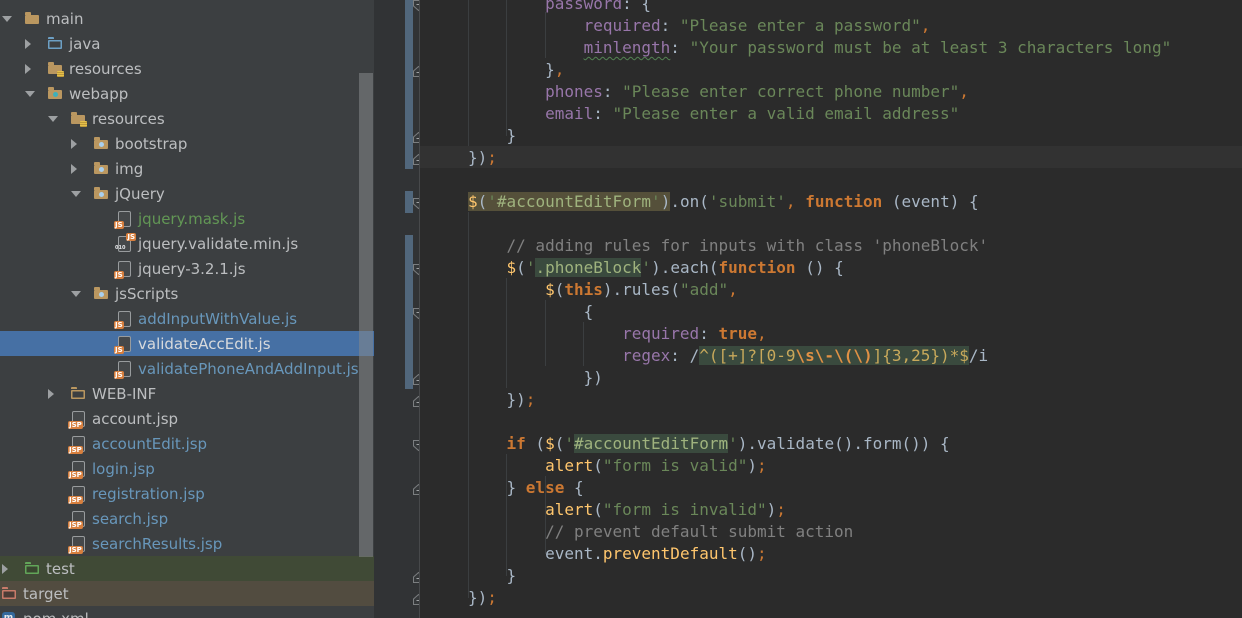 Image resolution: width=1242 pixels, height=618 pixels. I want to click on code-segment: ;, so click(762, 553).